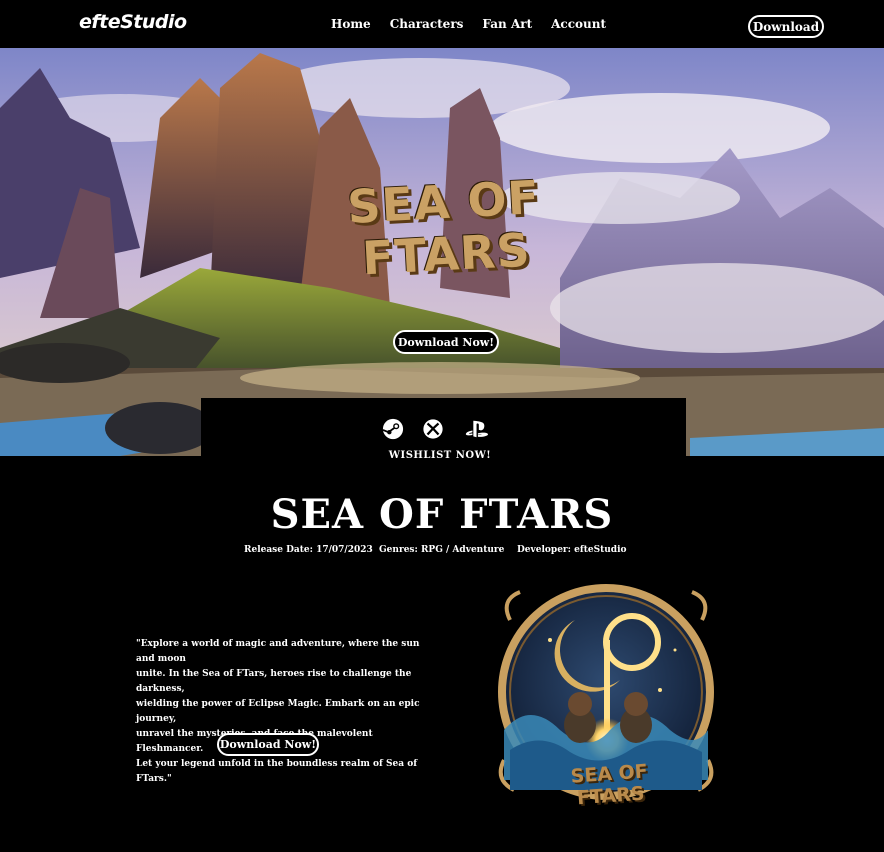 This screenshot has height=852, width=884. Describe the element at coordinates (440, 455) in the screenshot. I see `wishlist-label: WISHLIST NOW!` at that location.